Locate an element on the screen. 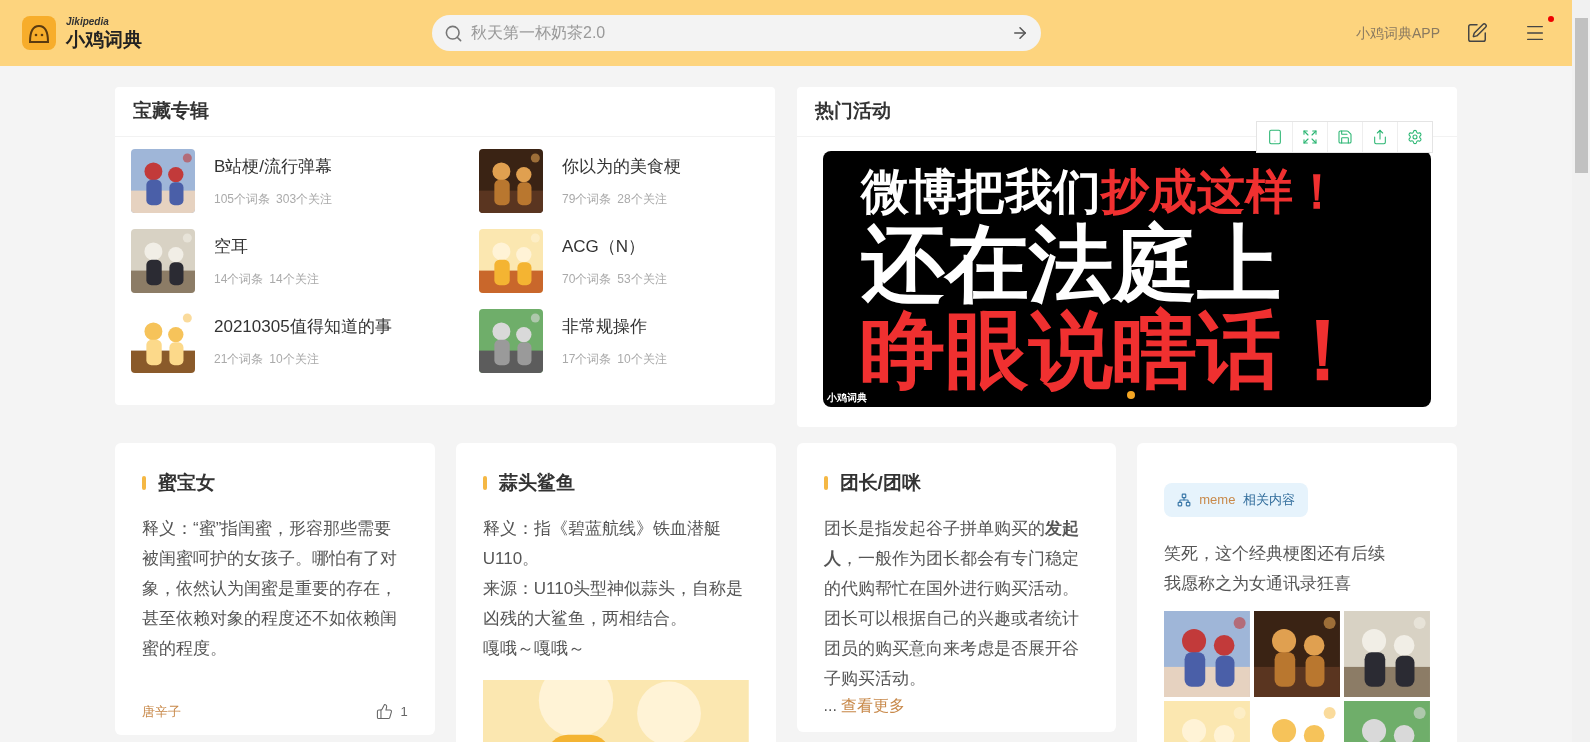 The height and width of the screenshot is (742, 1590). entry-count: 17个词条 is located at coordinates (587, 359).